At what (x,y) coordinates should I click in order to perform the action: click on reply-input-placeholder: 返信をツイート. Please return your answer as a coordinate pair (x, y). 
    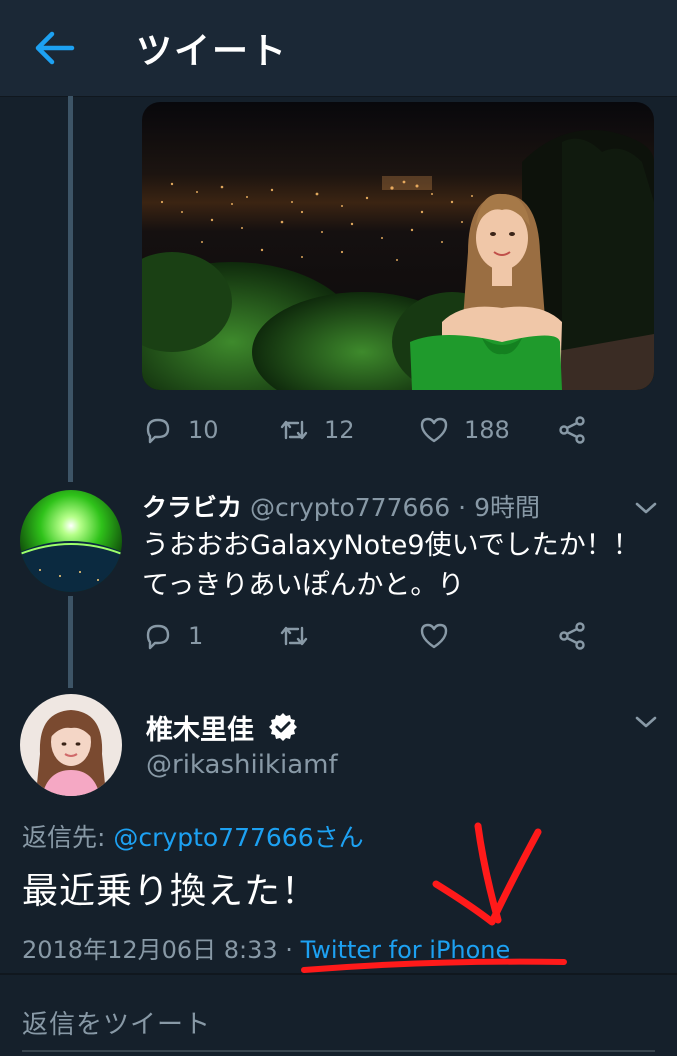
    Looking at the image, I should click on (116, 1022).